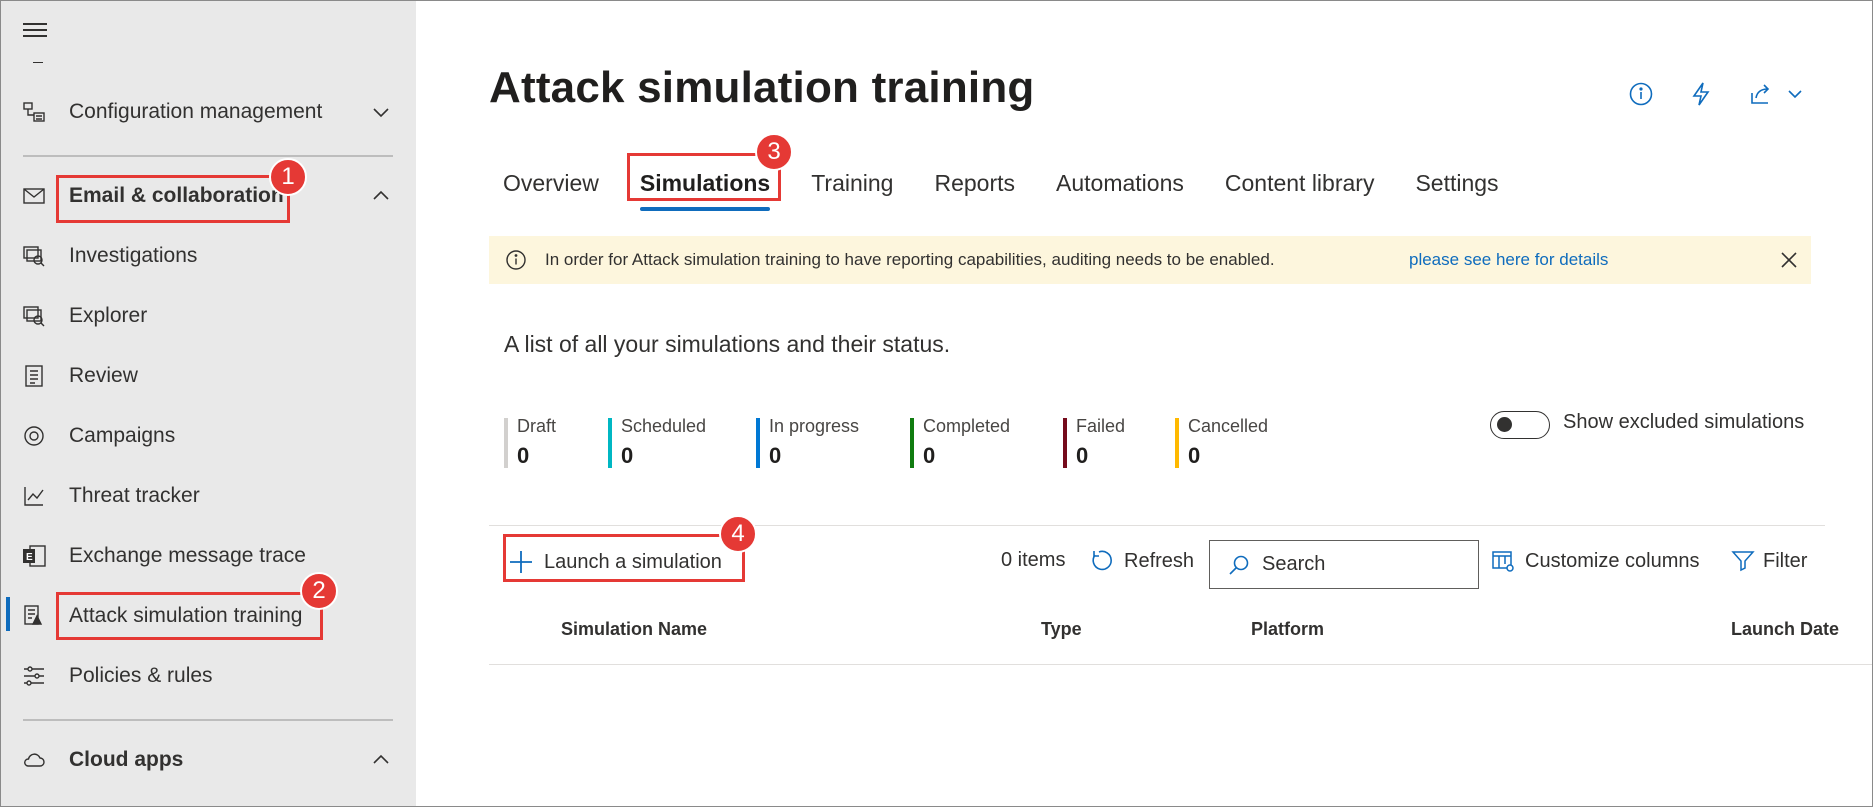  I want to click on stat-label: Failed, so click(1101, 426).